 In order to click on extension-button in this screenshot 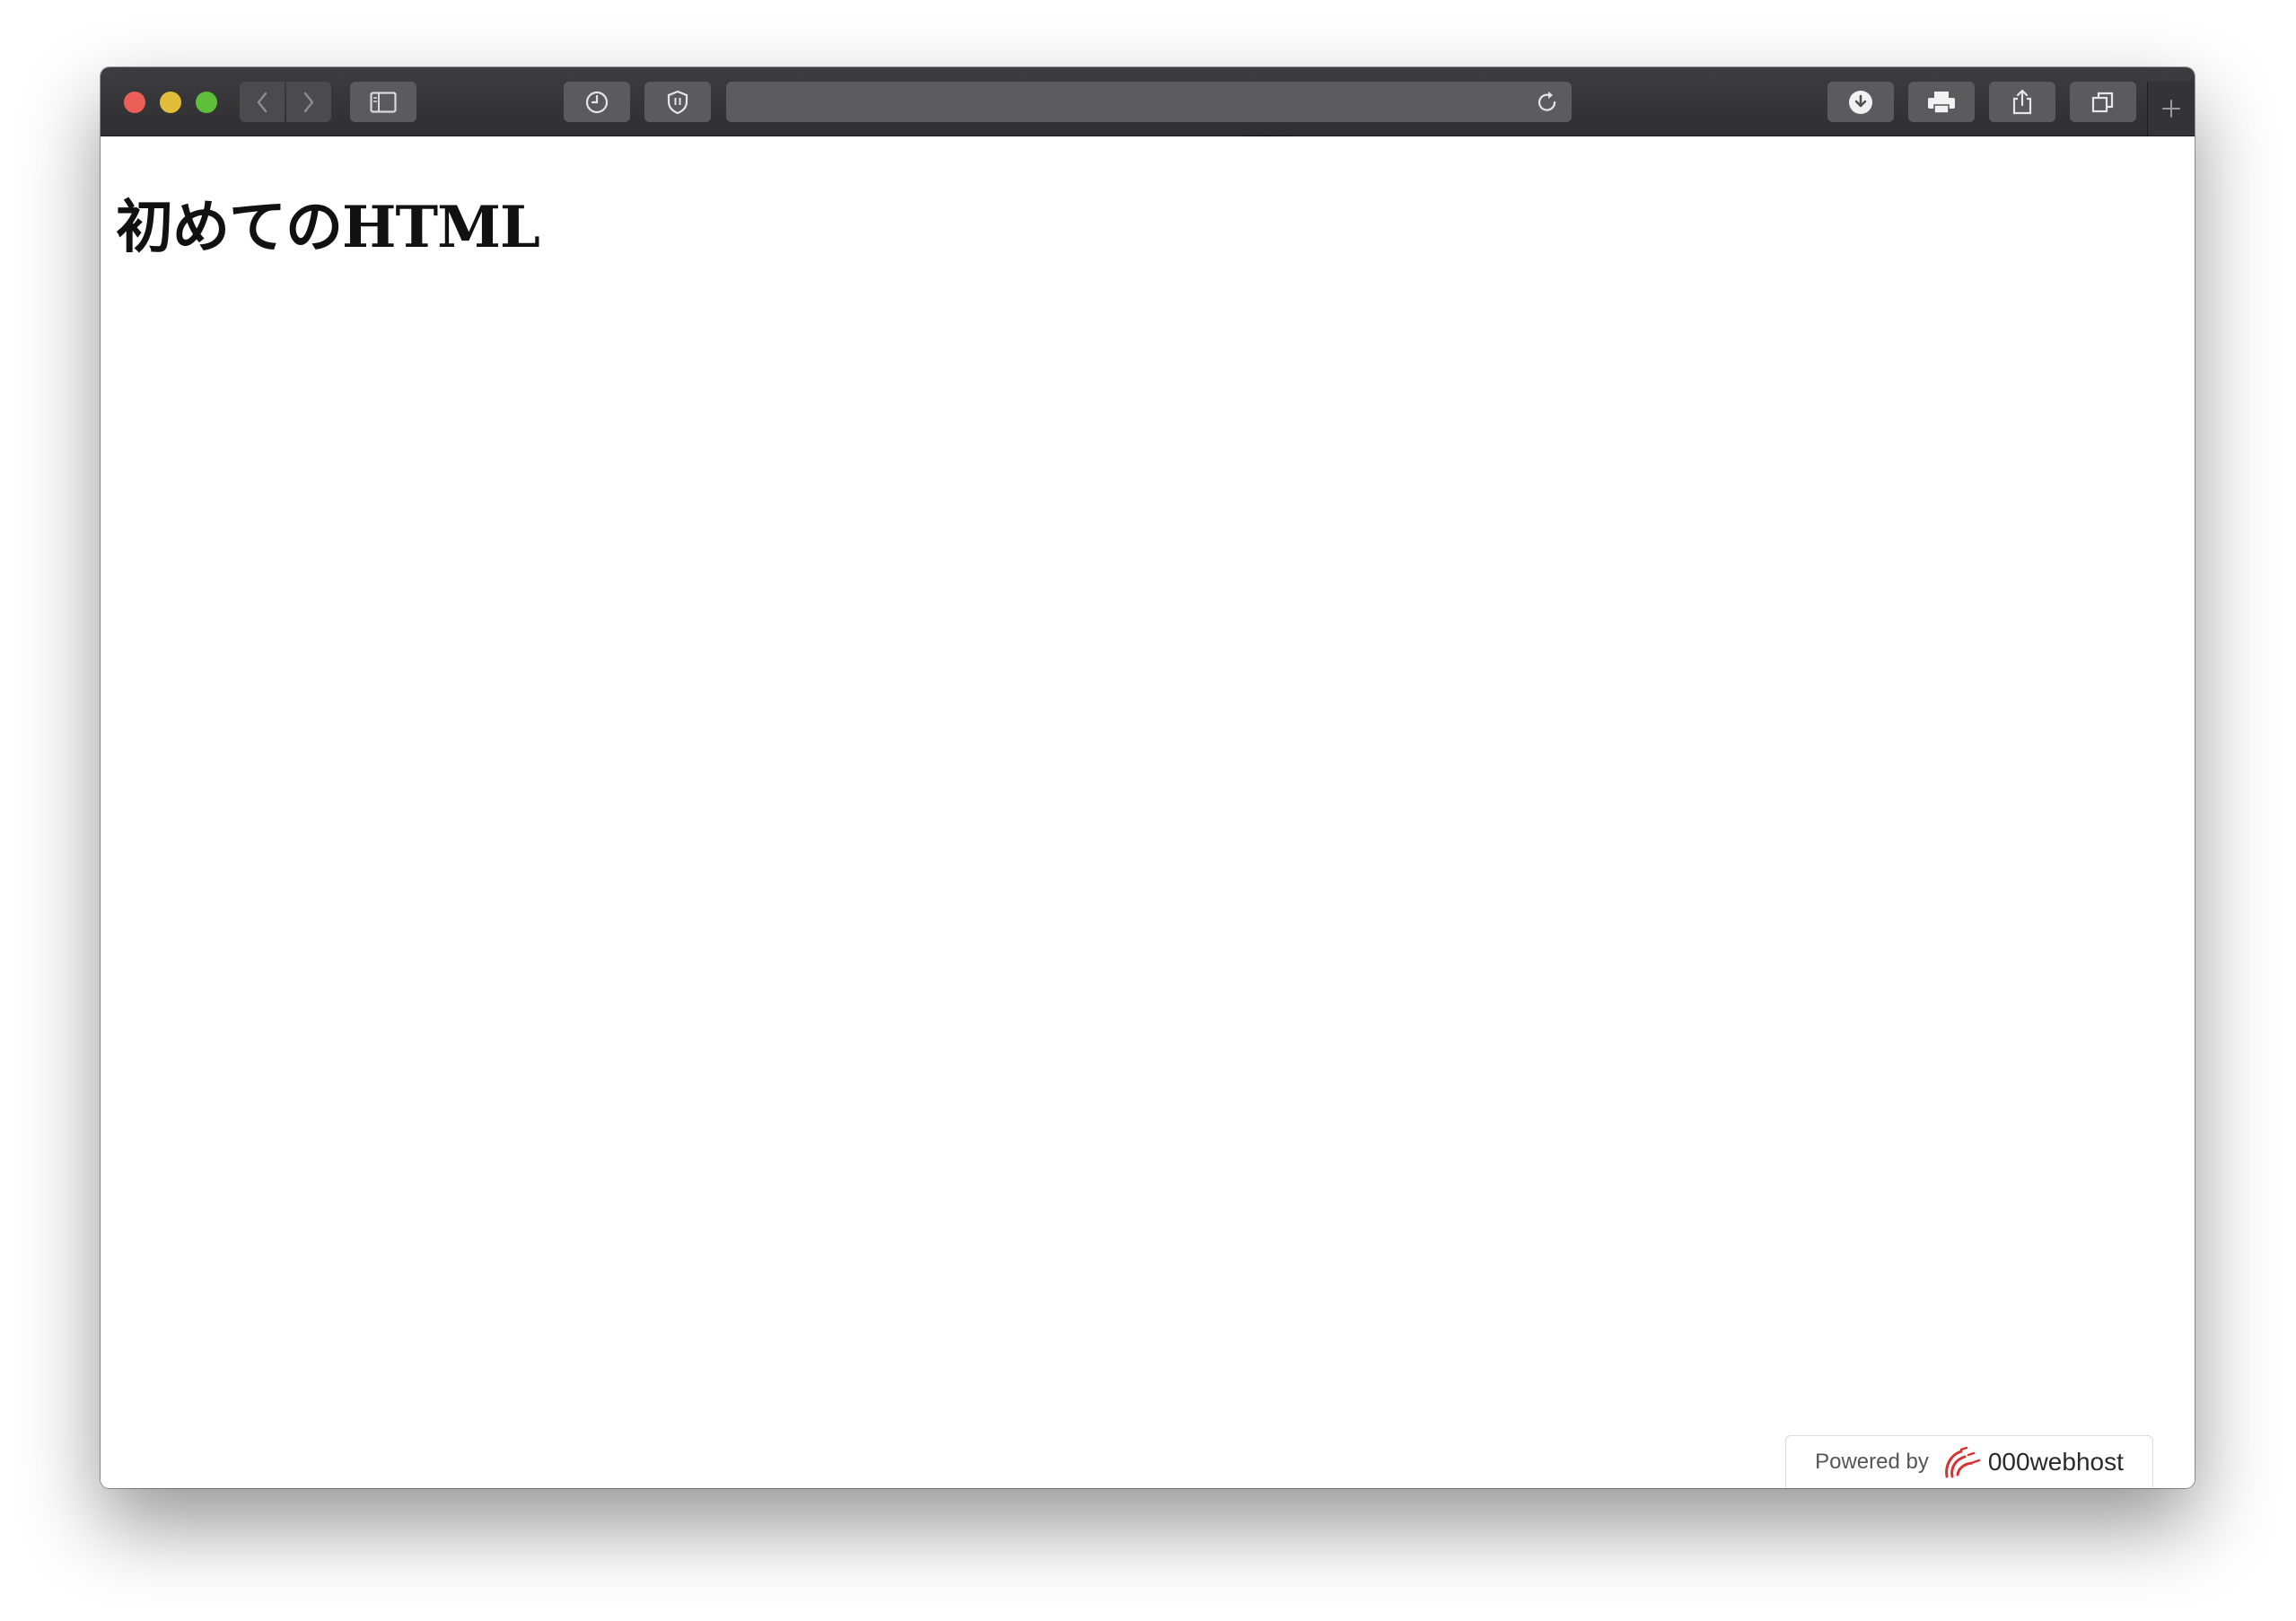, I will do `click(677, 102)`.